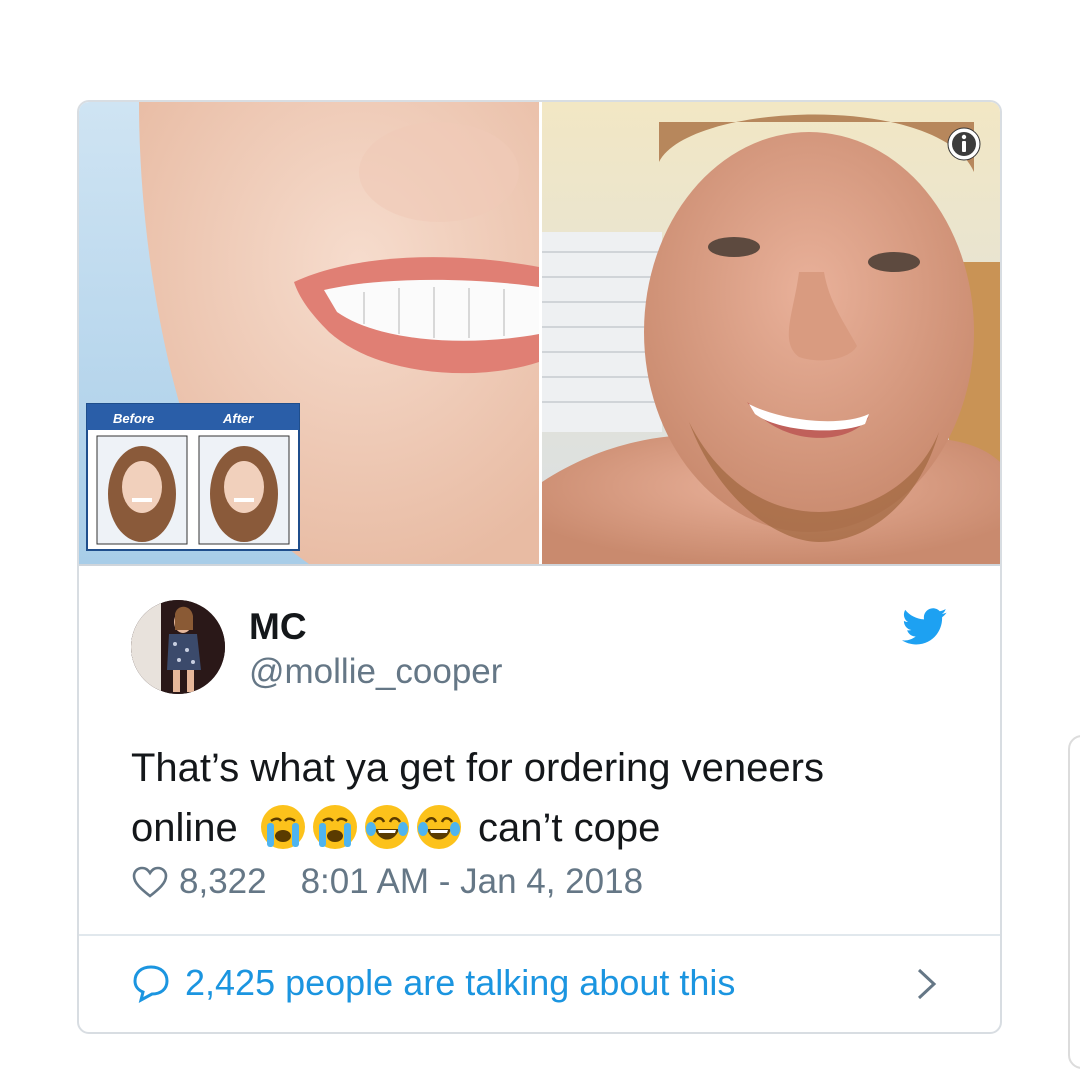 Image resolution: width=1080 pixels, height=1069 pixels. I want to click on like-count: 8,322, so click(223, 882).